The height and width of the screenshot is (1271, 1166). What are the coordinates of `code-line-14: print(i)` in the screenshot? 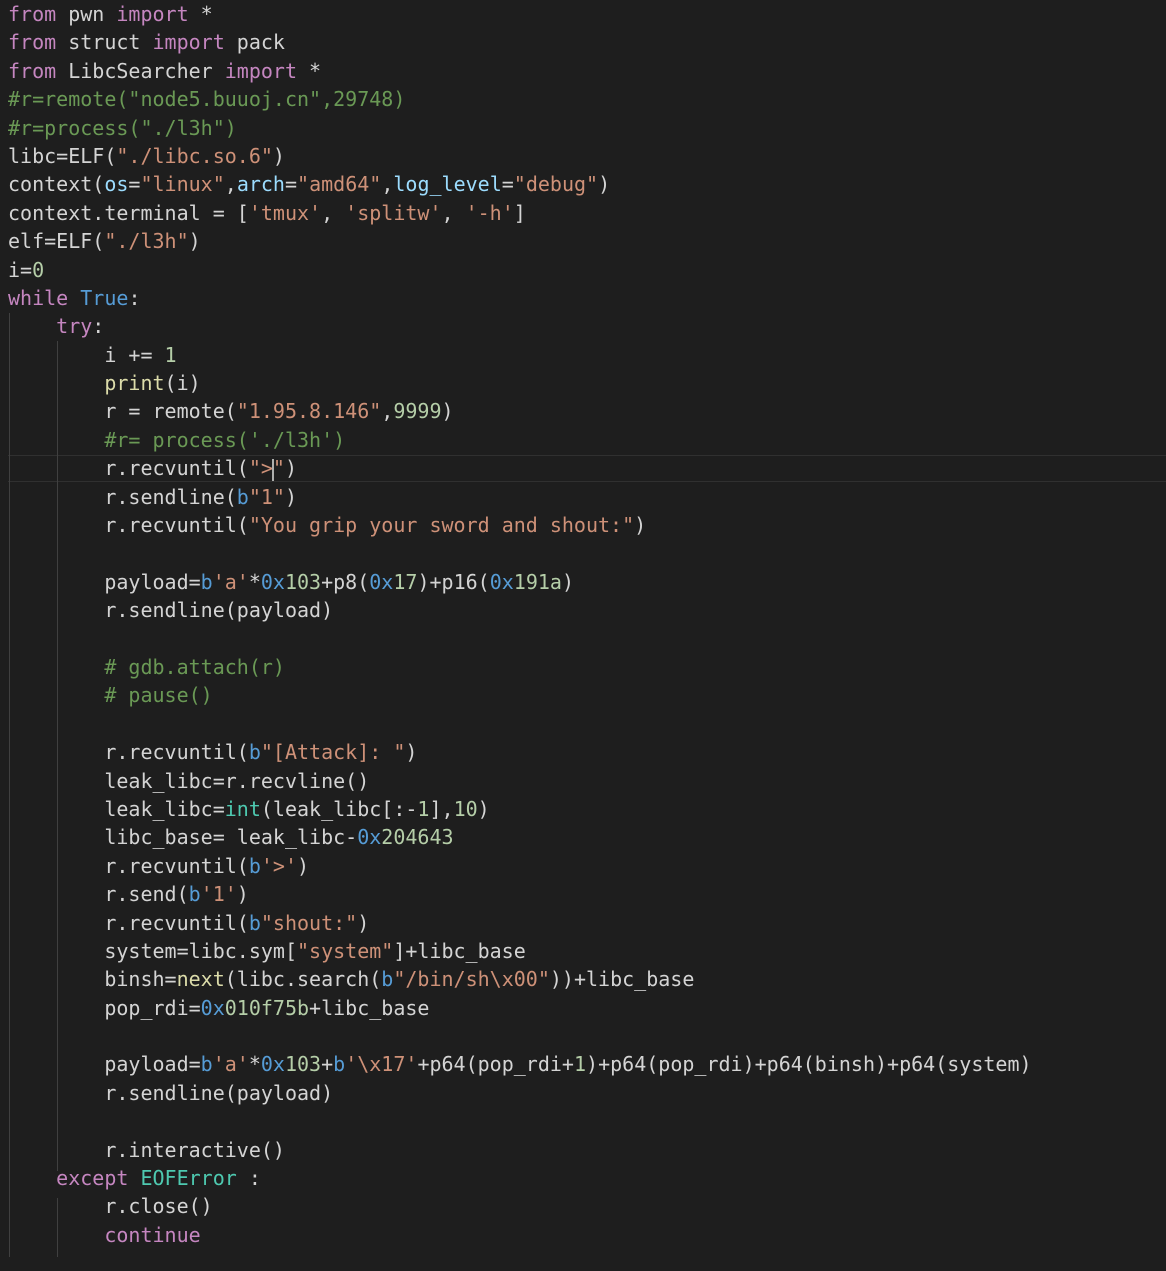 It's located at (583, 383).